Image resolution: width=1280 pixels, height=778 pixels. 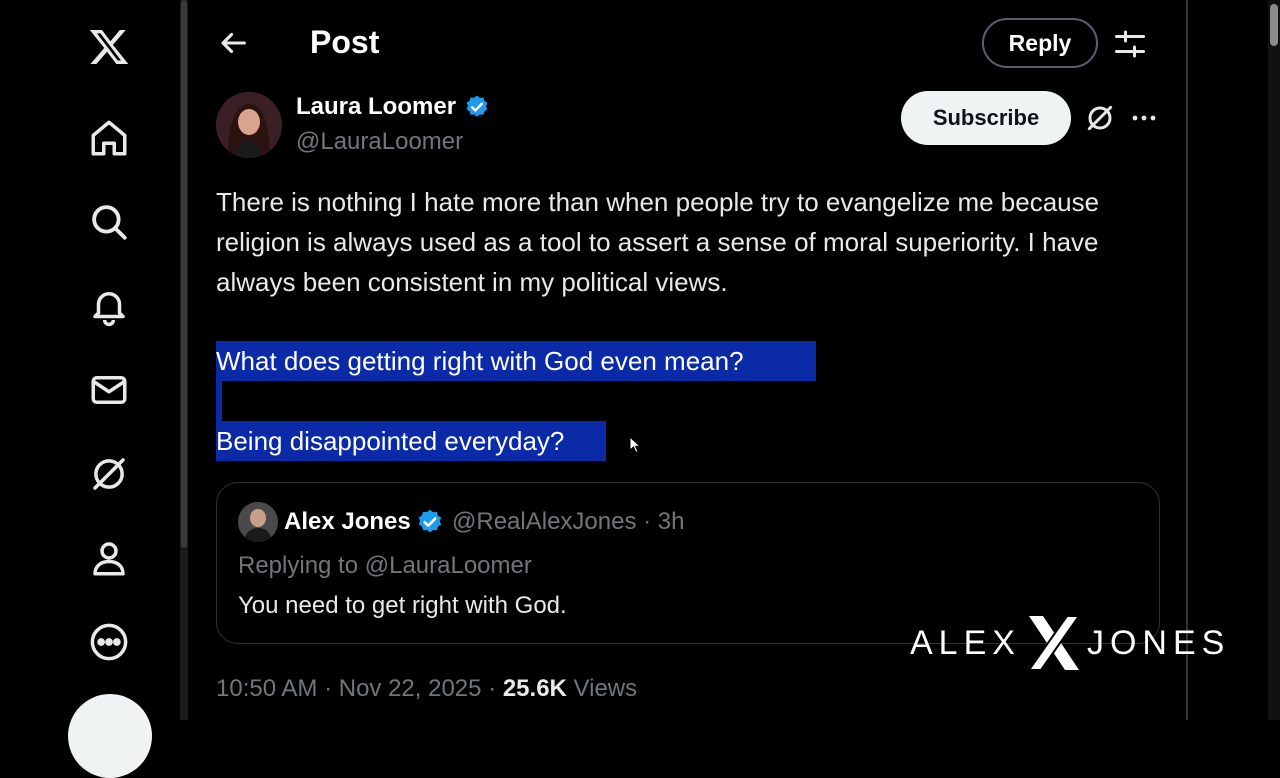 What do you see at coordinates (568, 522) in the screenshot?
I see `quoted-author-meta: @RealAlexJones · 3h` at bounding box center [568, 522].